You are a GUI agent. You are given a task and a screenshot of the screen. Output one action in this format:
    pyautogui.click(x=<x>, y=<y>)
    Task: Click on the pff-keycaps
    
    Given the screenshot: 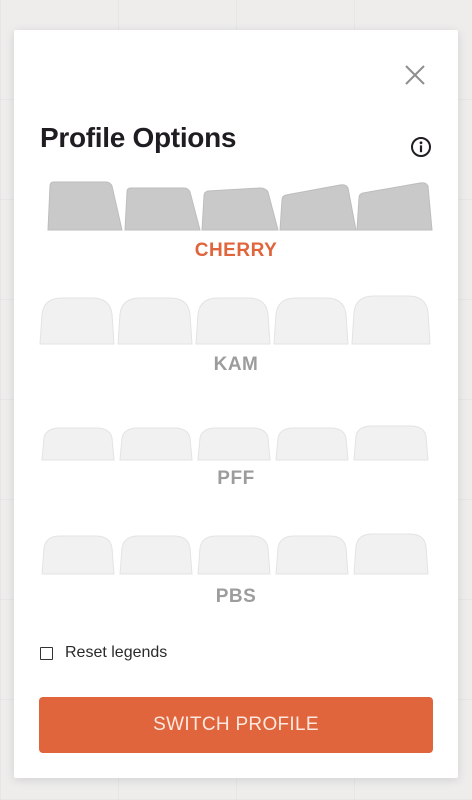 What is the action you would take?
    pyautogui.click(x=235, y=443)
    